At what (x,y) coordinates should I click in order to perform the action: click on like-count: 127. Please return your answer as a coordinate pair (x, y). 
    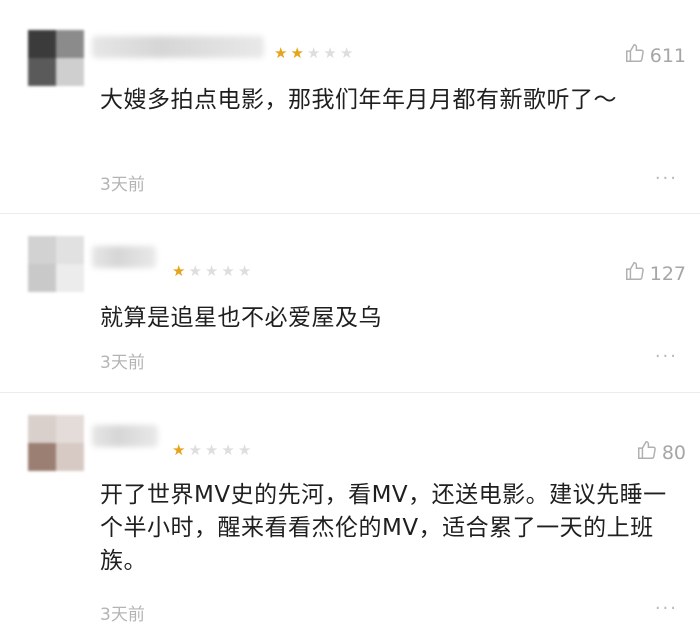
    Looking at the image, I should click on (667, 273).